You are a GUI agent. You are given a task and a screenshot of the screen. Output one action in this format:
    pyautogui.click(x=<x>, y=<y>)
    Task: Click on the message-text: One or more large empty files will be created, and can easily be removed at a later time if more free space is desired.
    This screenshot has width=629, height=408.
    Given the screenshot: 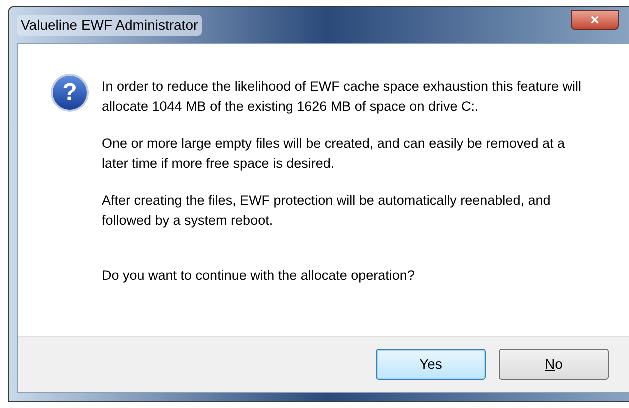 What is the action you would take?
    pyautogui.click(x=334, y=154)
    